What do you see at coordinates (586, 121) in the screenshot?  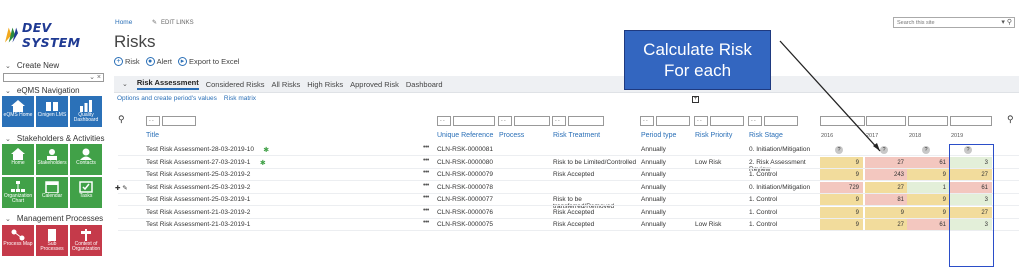 I see `treatment-filter-input` at bounding box center [586, 121].